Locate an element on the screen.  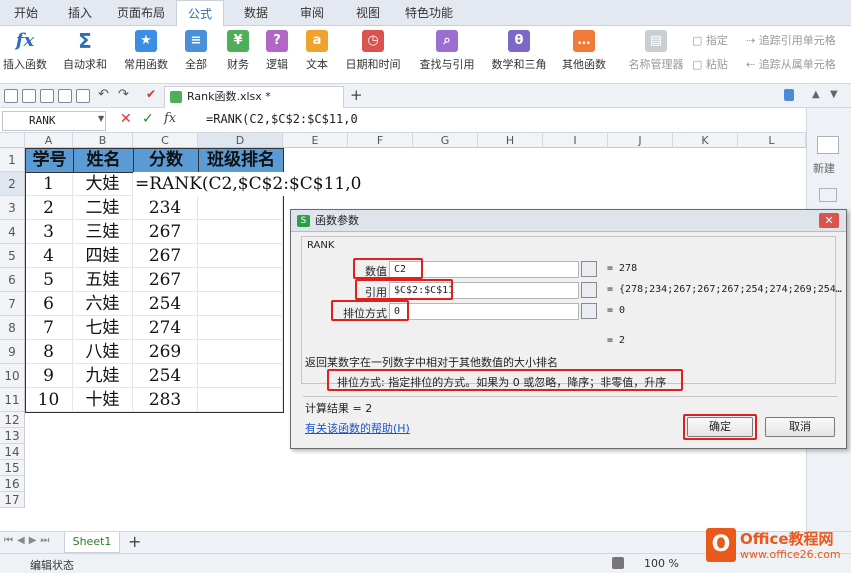
table-cell: 6 is located at coordinates (49, 304).